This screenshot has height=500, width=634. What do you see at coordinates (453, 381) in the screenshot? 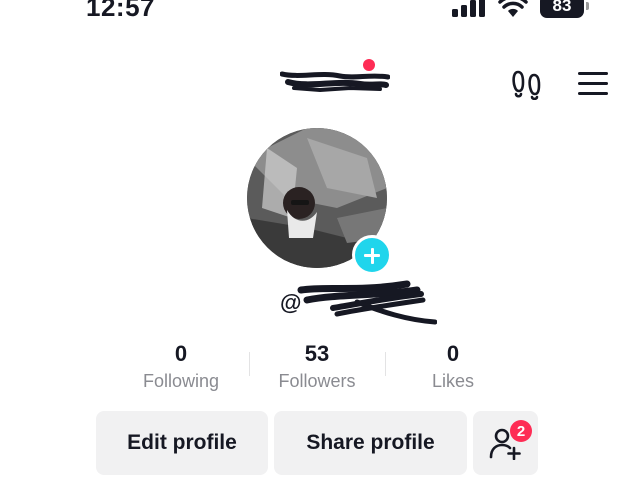
I see `likes-label: Likes` at bounding box center [453, 381].